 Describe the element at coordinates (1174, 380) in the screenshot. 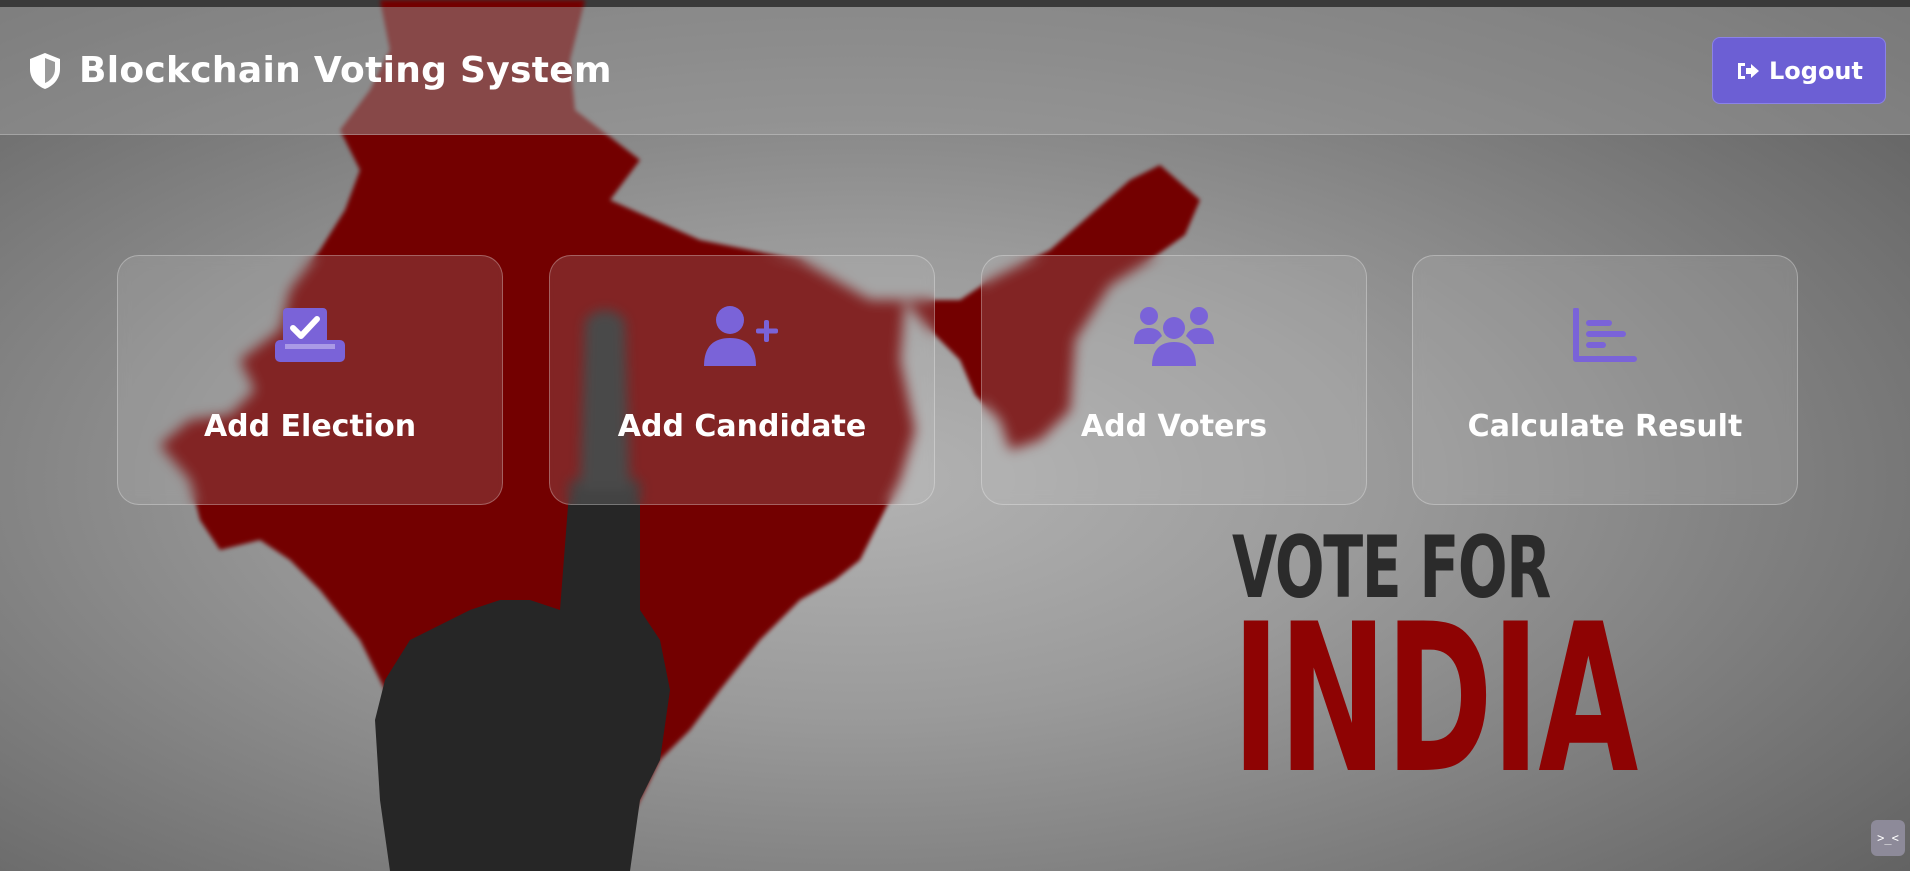

I see `add-voters-card: Add Voters` at that location.